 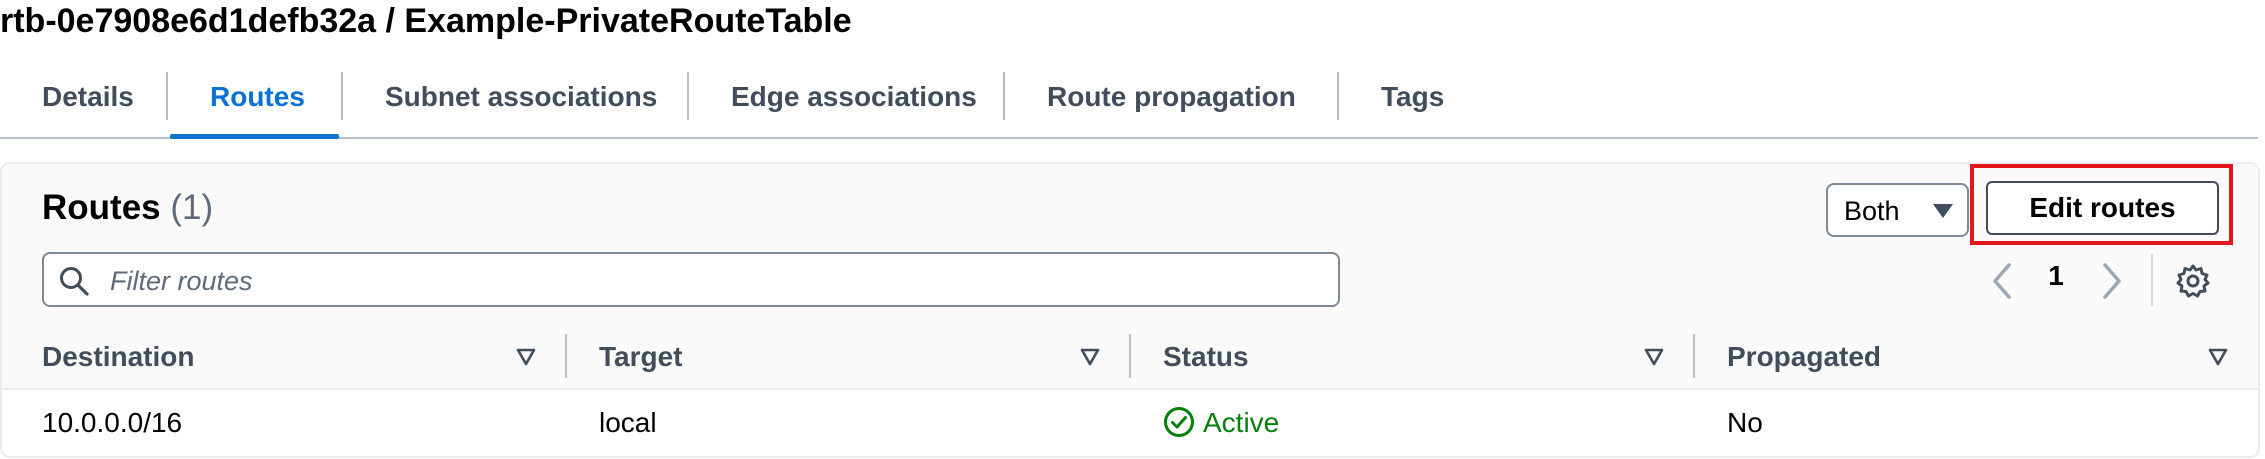 I want to click on table-row: 10.0.0.0/16 local Active No, so click(x=1130, y=423).